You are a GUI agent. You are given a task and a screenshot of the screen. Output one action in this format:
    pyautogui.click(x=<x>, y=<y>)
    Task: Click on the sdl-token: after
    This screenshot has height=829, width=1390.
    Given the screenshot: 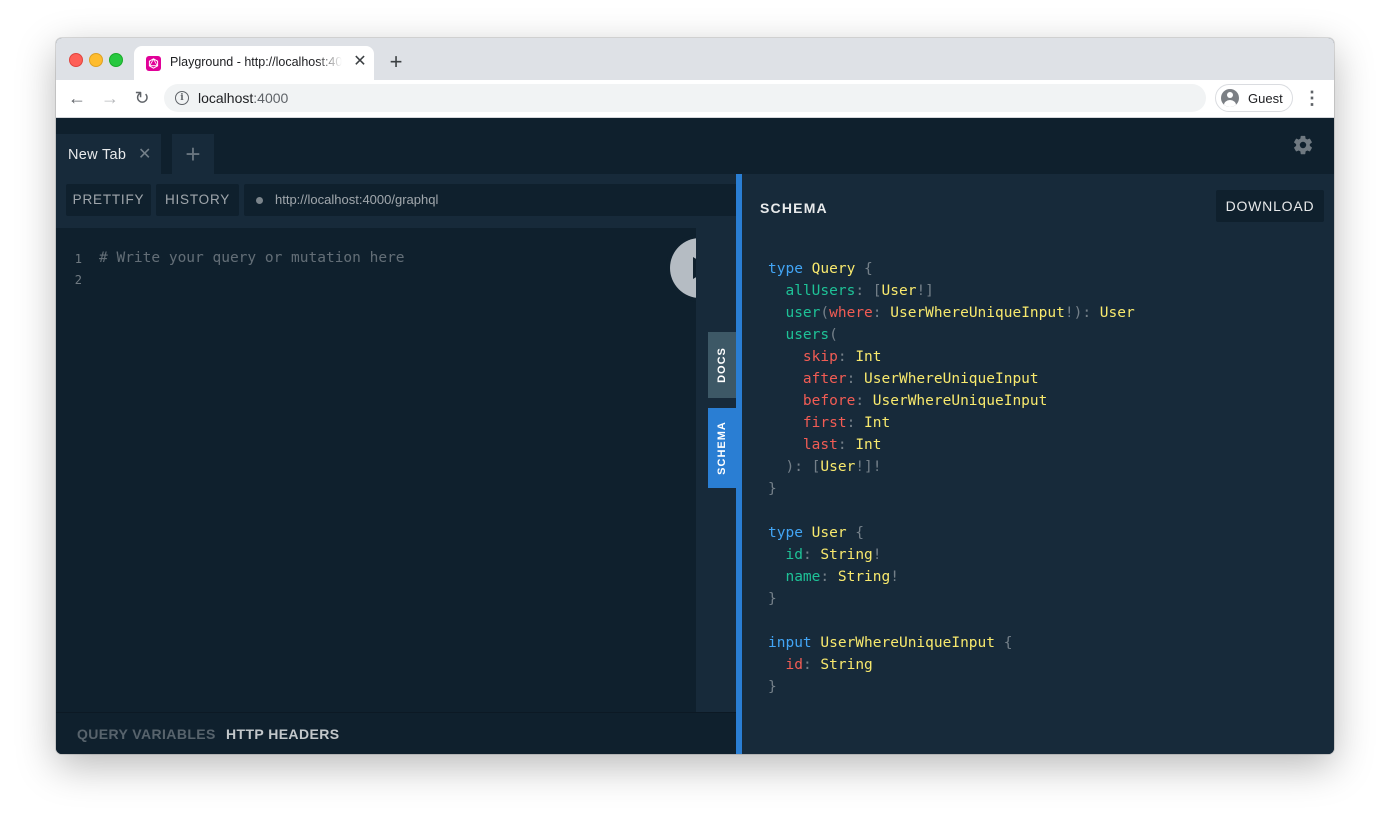 What is the action you would take?
    pyautogui.click(x=824, y=379)
    